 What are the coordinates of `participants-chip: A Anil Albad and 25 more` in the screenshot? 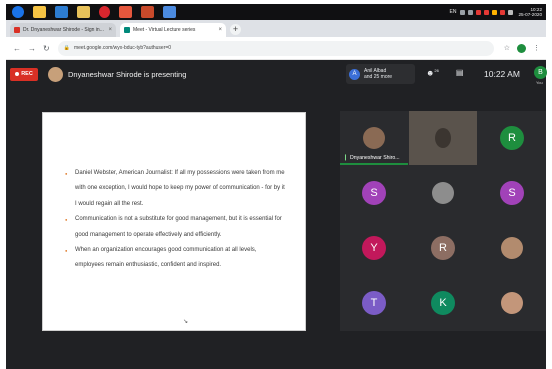 It's located at (380, 74).